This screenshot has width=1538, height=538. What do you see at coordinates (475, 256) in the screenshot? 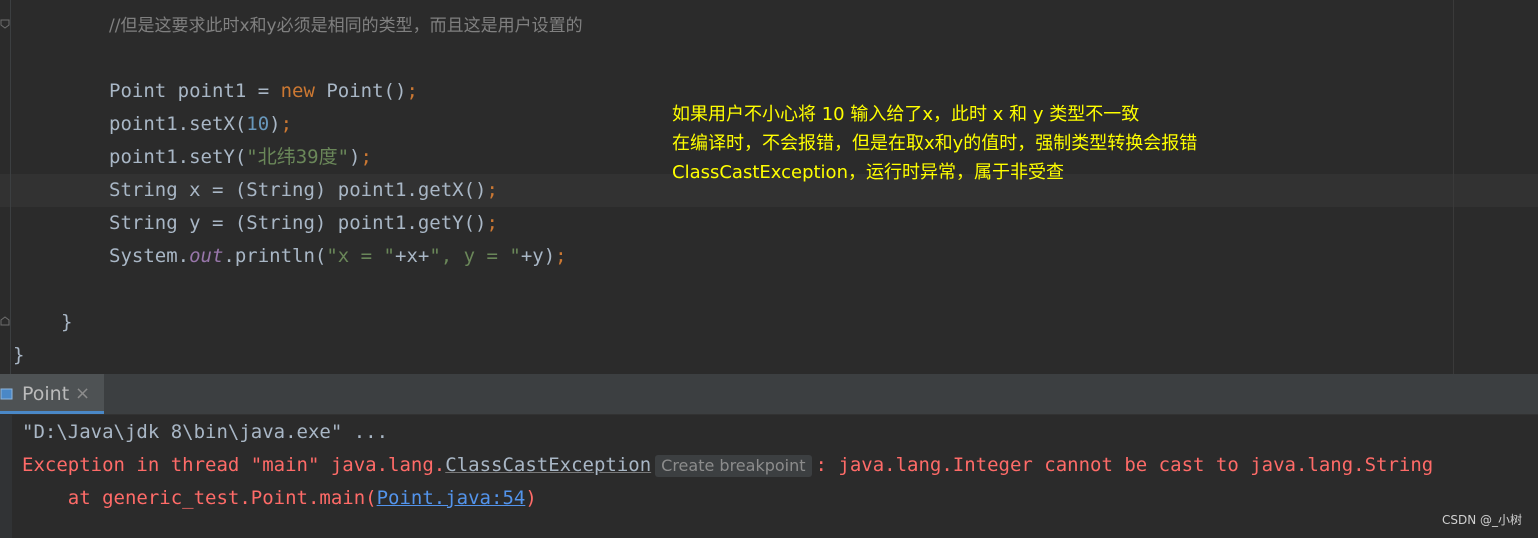
I see `string-literal: ", y = "` at bounding box center [475, 256].